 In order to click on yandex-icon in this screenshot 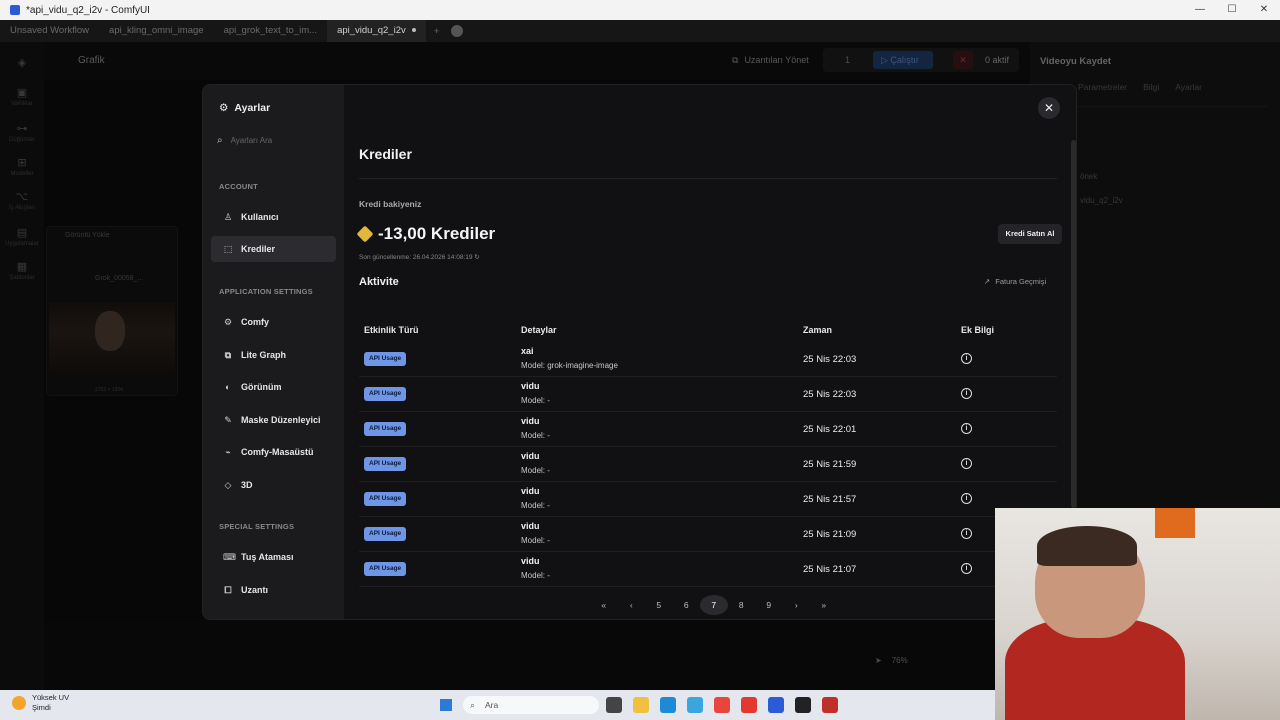, I will do `click(749, 705)`.